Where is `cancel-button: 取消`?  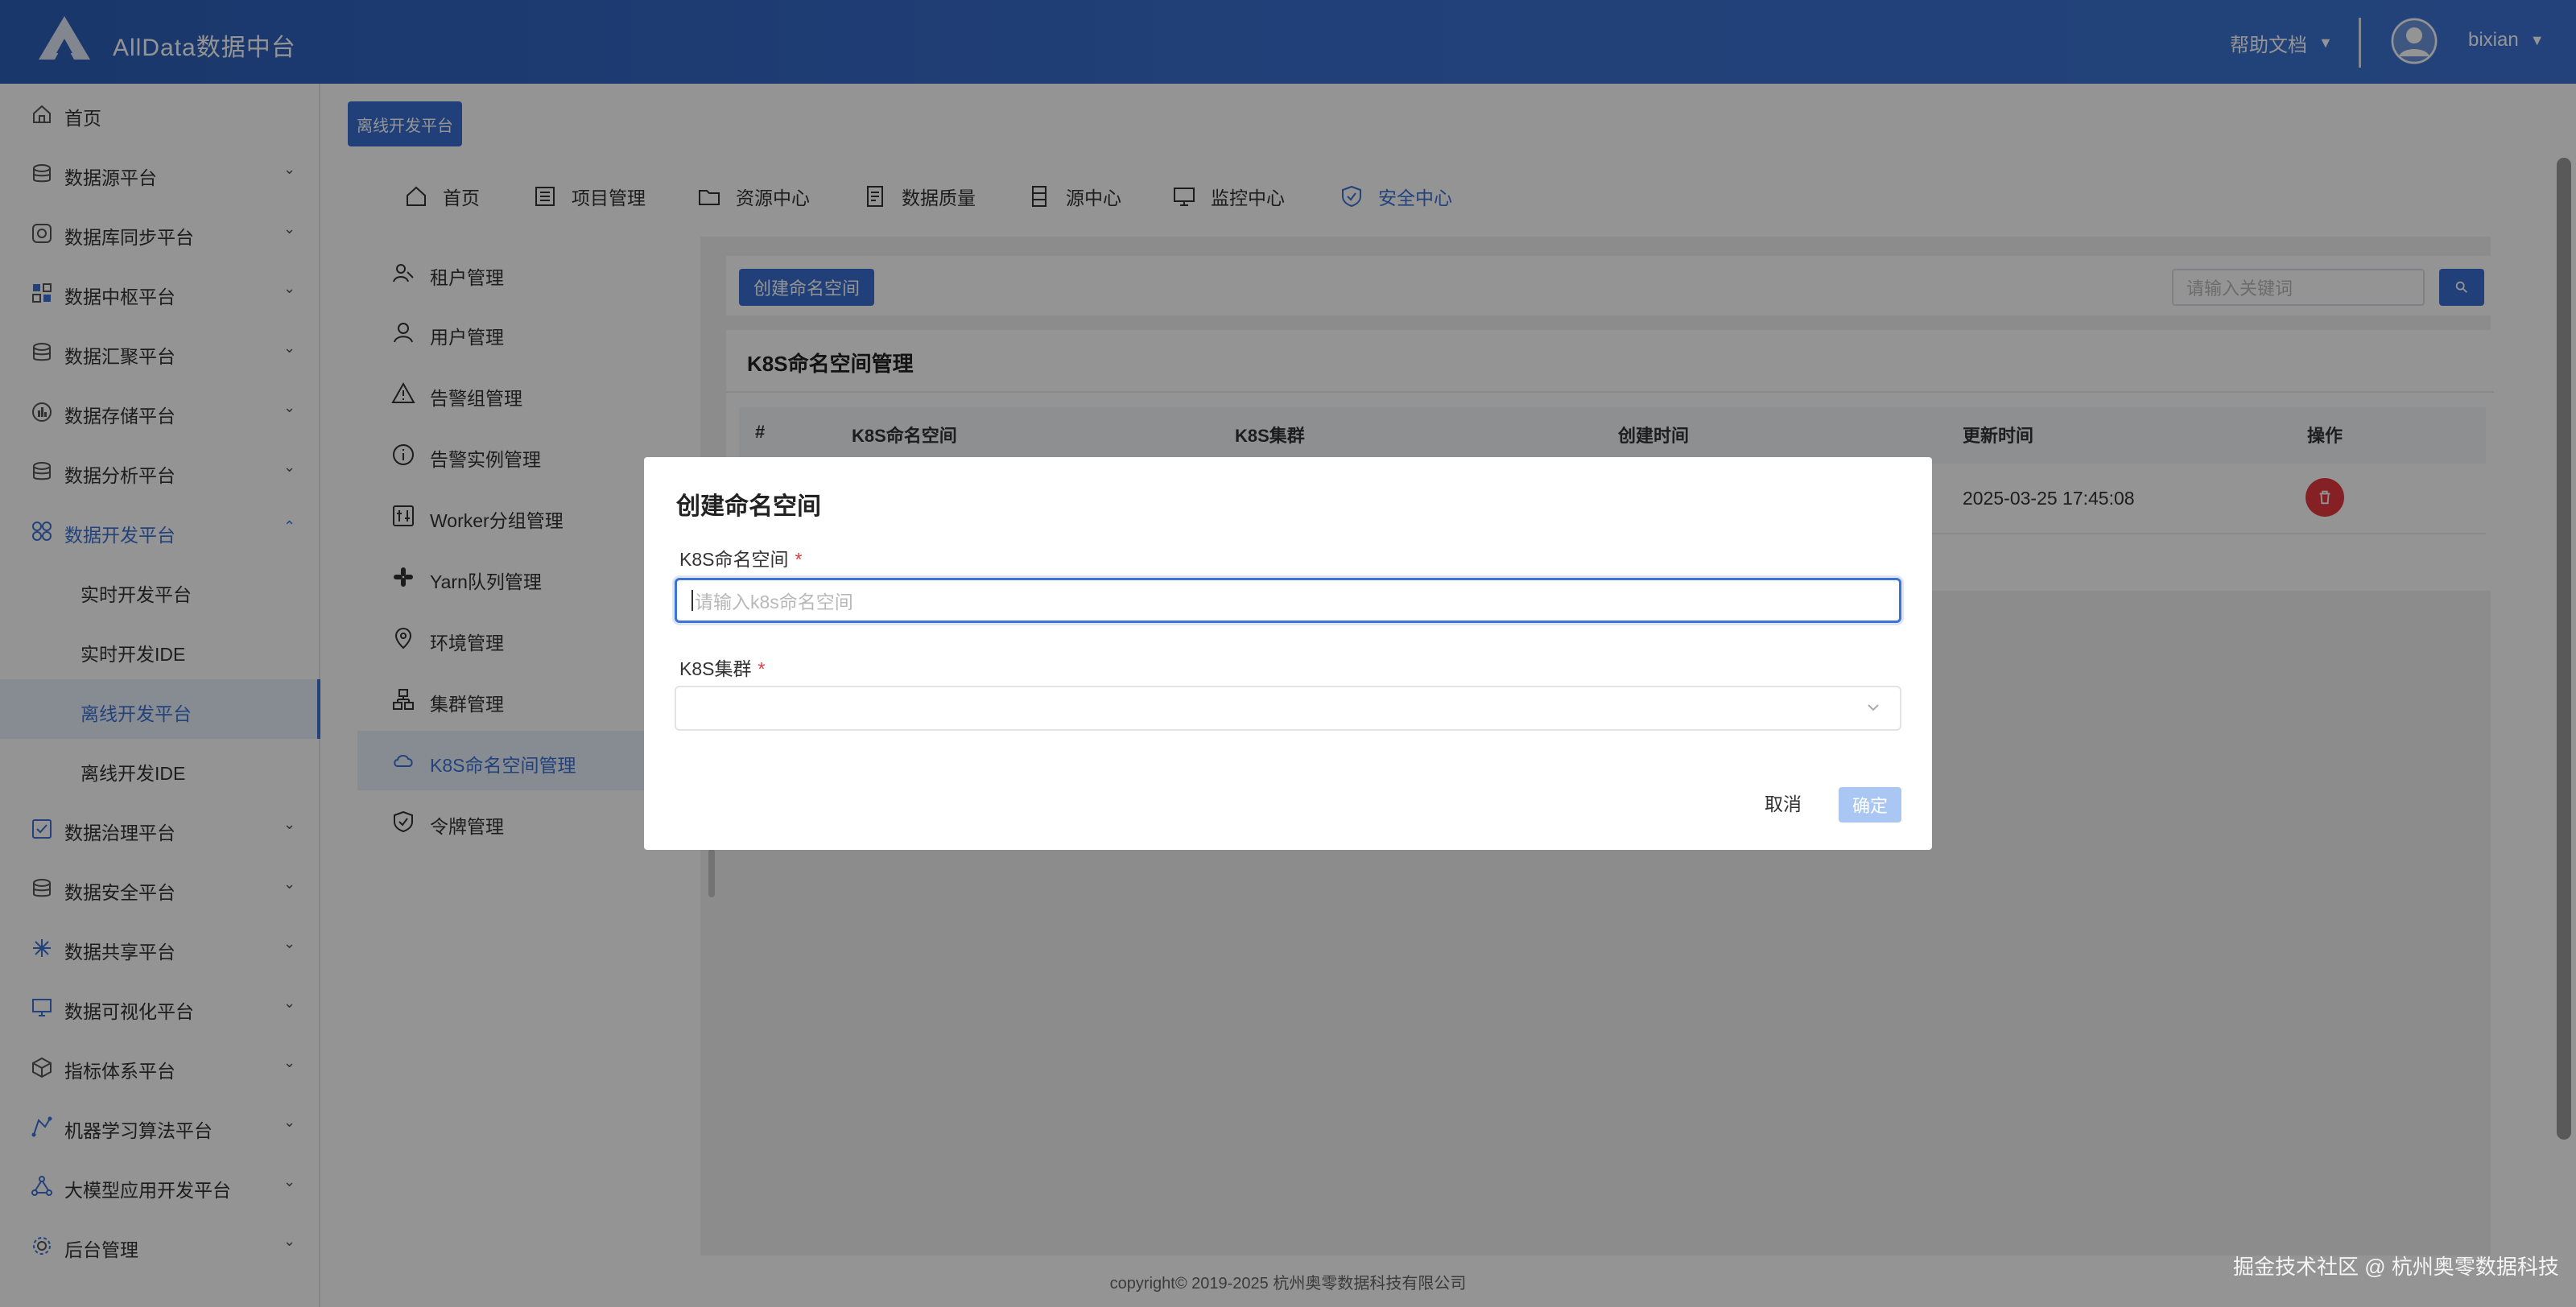 cancel-button: 取消 is located at coordinates (1783, 802).